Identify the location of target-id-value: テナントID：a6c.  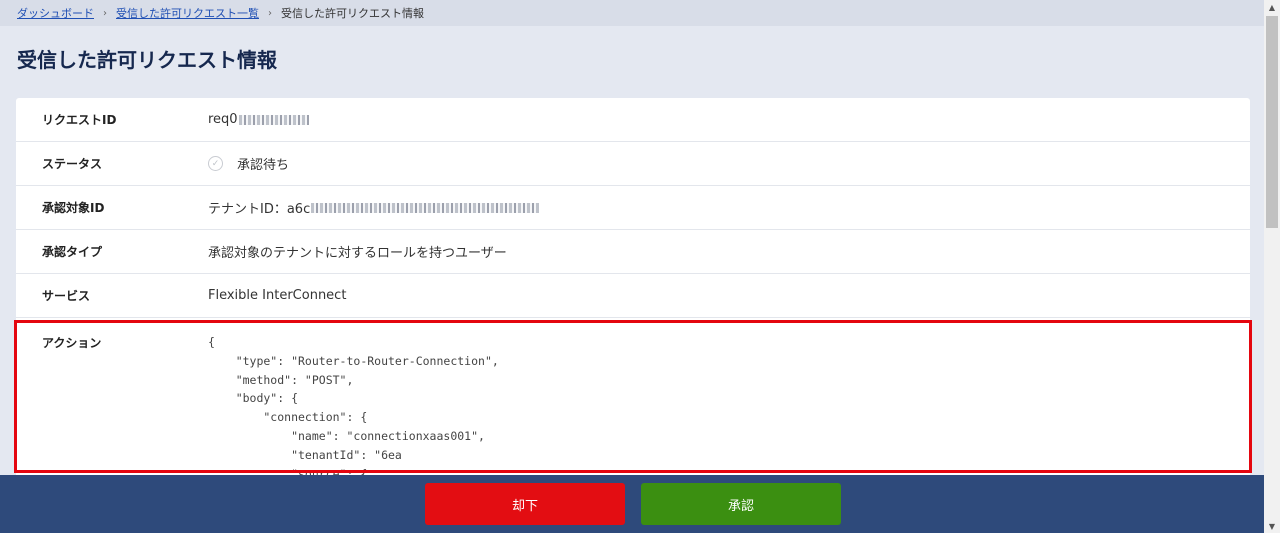
(374, 207).